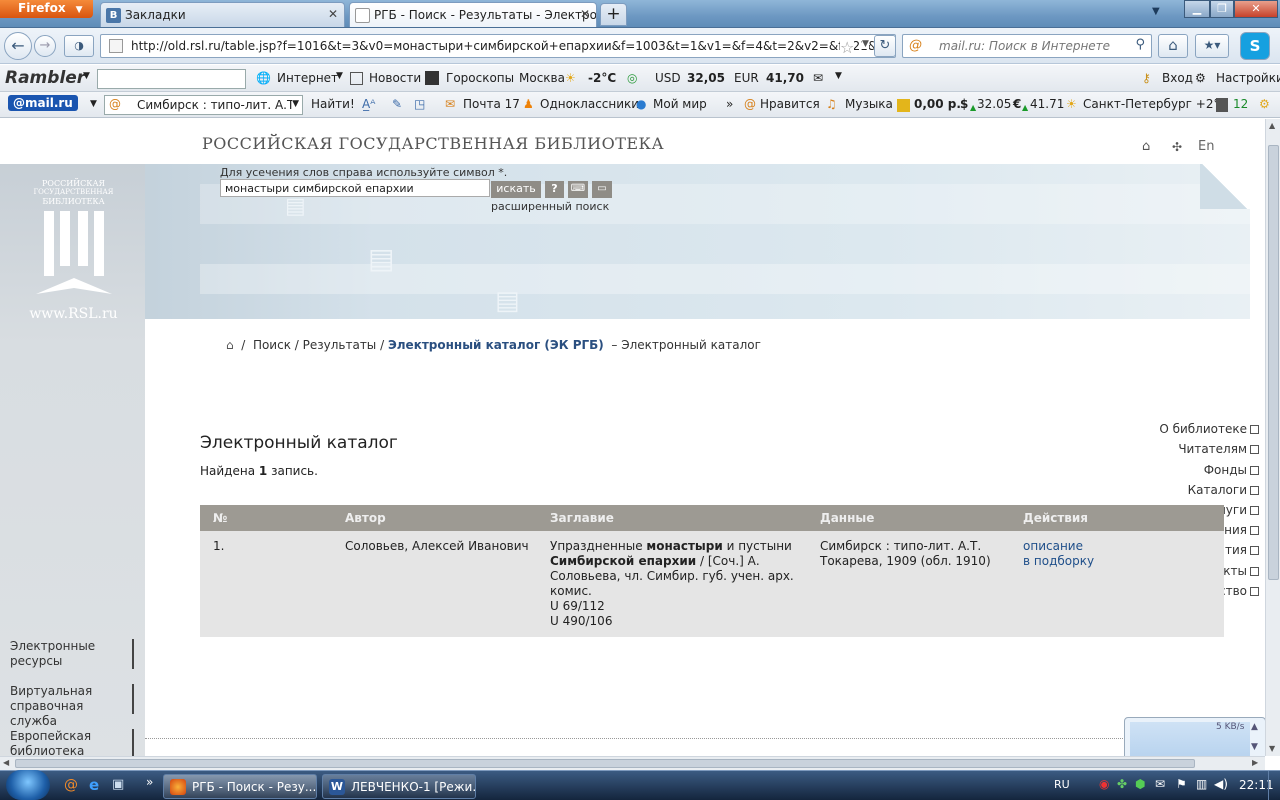  Describe the element at coordinates (368, 104) in the screenshot. I see `font-size-icon: A̲ᴬ` at that location.